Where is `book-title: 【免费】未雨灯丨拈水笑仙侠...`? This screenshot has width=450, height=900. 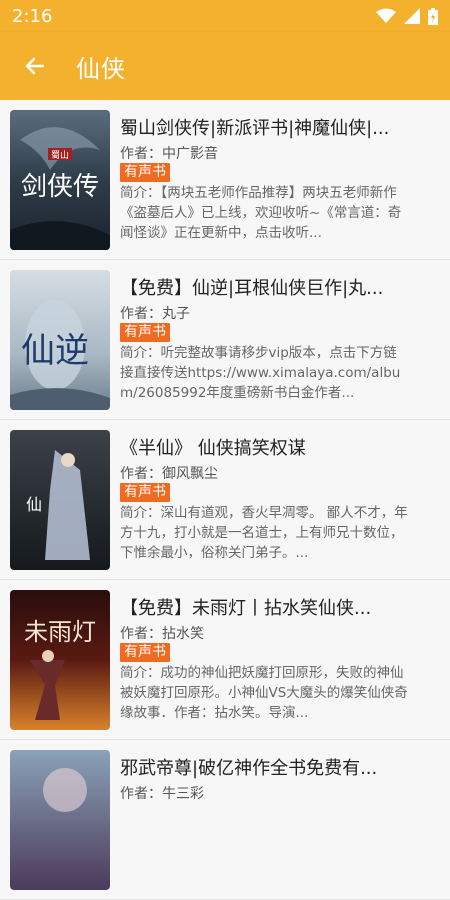
book-title: 【免费】未雨灯丨拈水笑仙侠... is located at coordinates (246, 608).